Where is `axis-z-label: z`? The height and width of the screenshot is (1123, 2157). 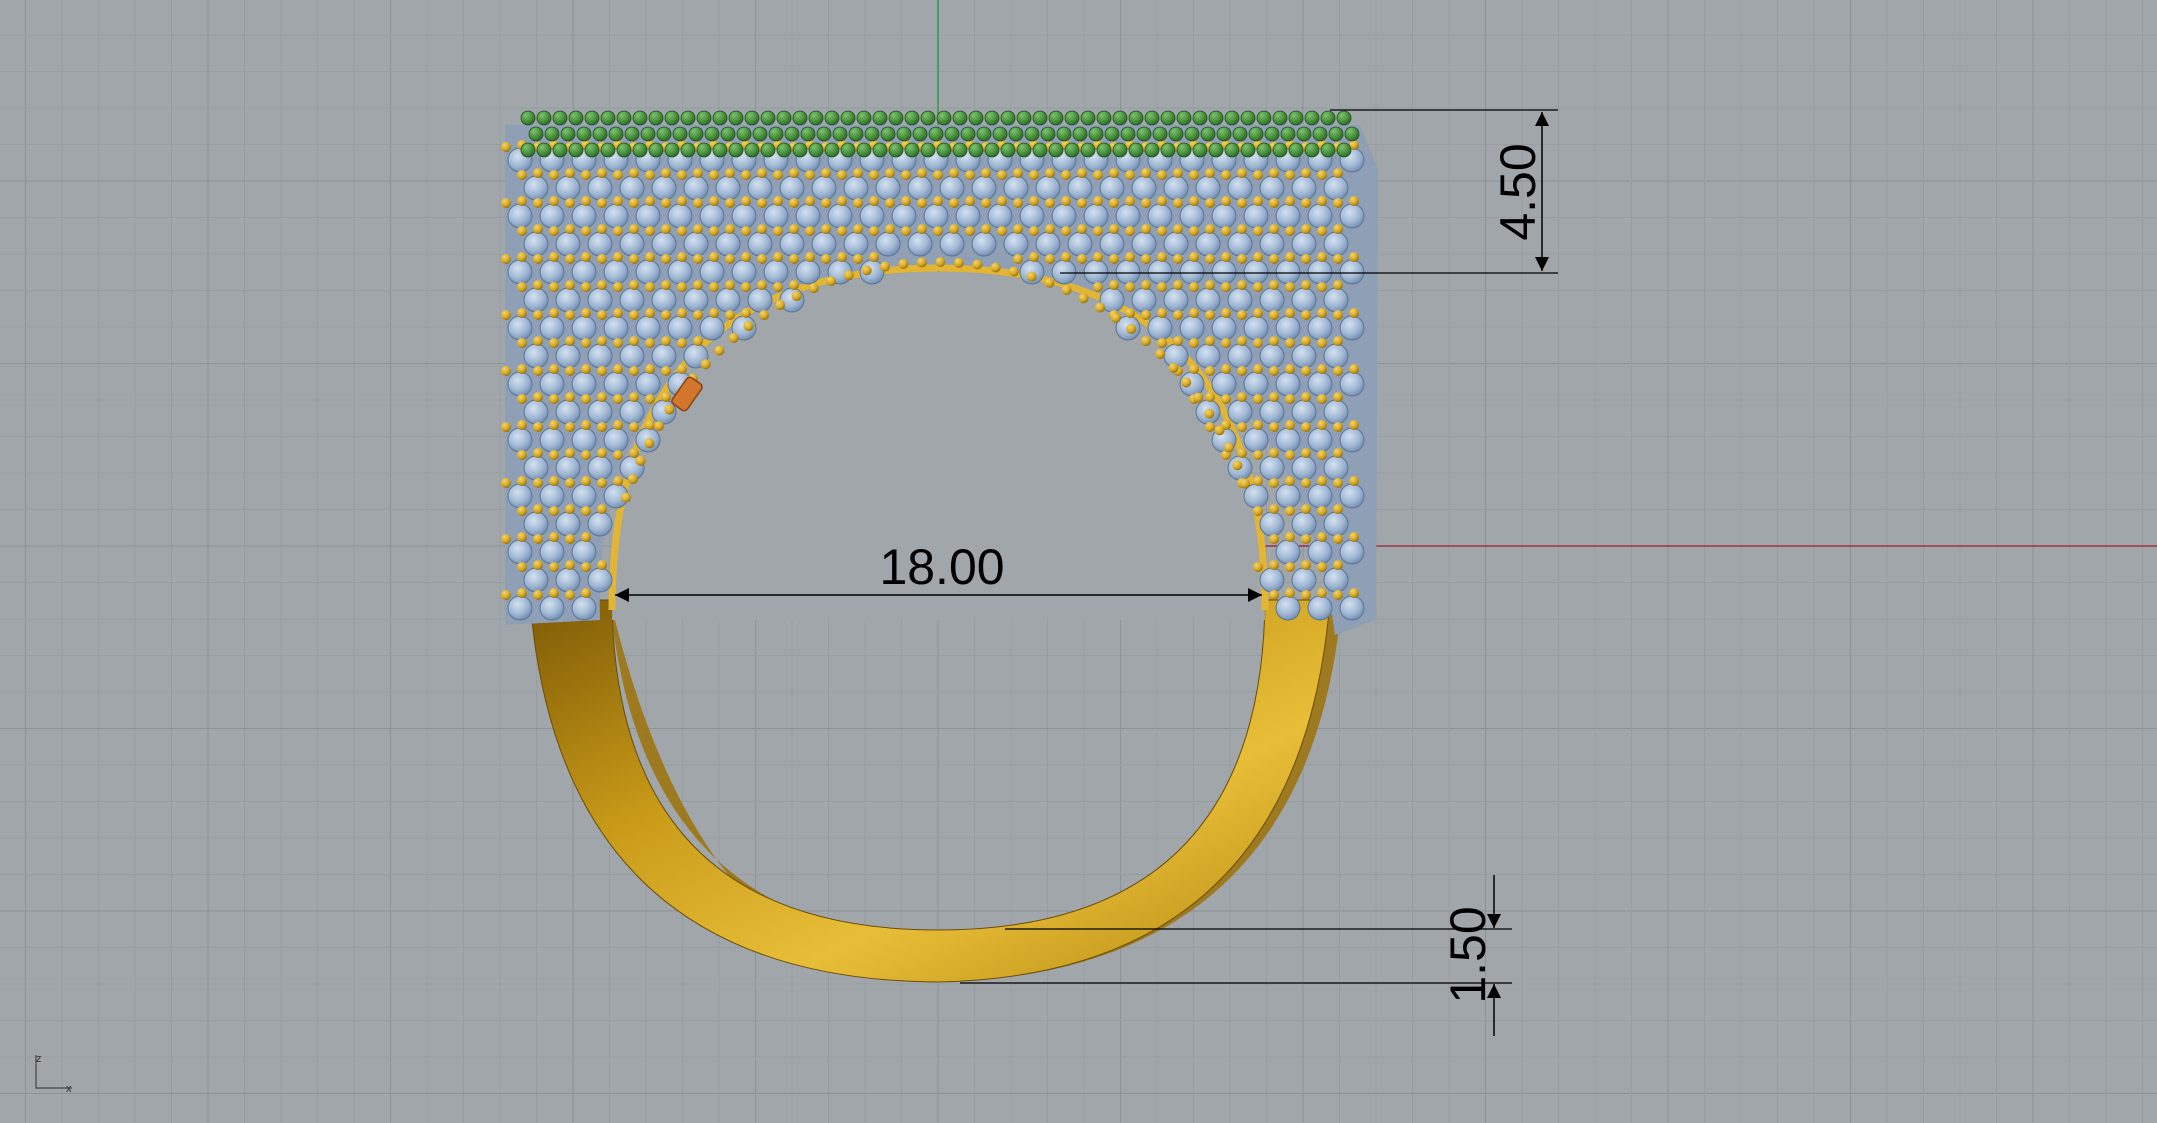
axis-z-label: z is located at coordinates (39, 1059).